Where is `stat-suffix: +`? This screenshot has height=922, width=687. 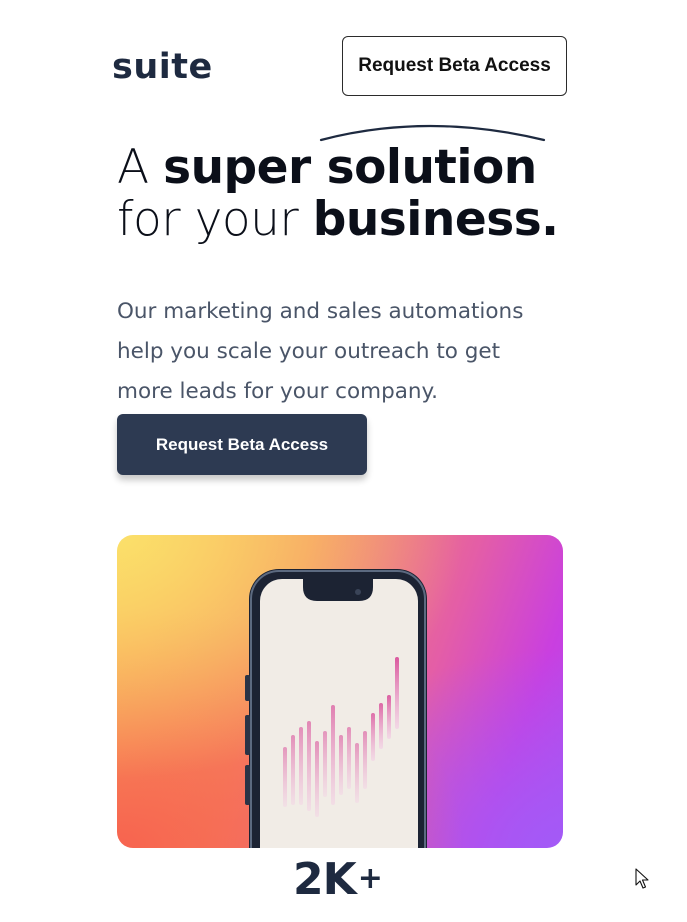 stat-suffix: + is located at coordinates (370, 878).